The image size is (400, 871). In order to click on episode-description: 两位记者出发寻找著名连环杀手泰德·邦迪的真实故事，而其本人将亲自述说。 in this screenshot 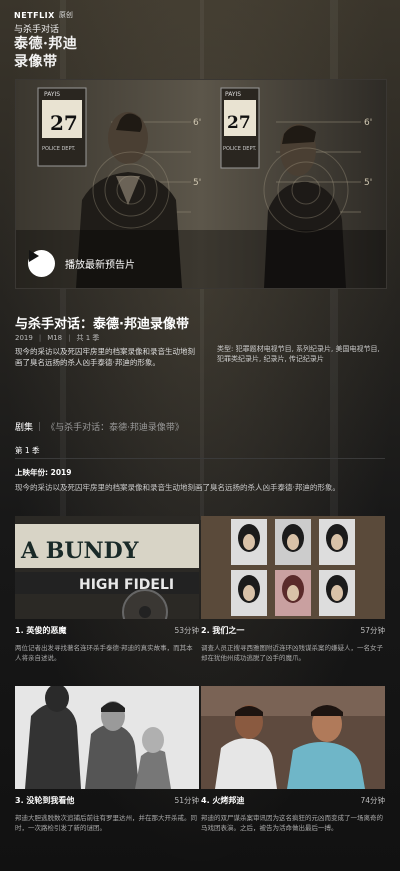, I will do `click(104, 653)`.